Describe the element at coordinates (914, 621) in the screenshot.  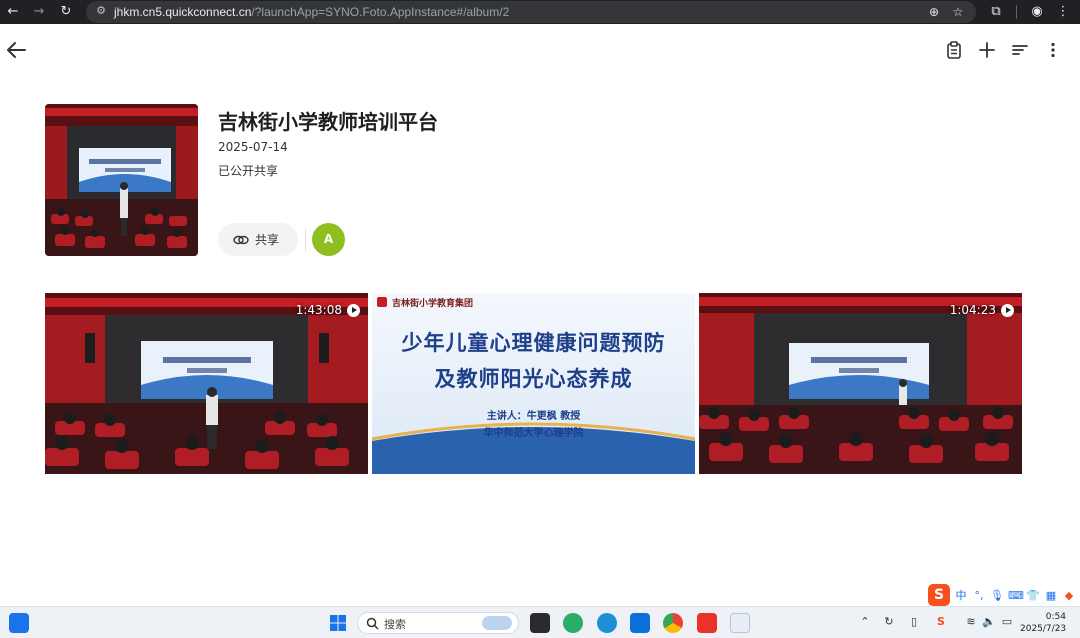
I see `tray-app-icon: ▯` at that location.